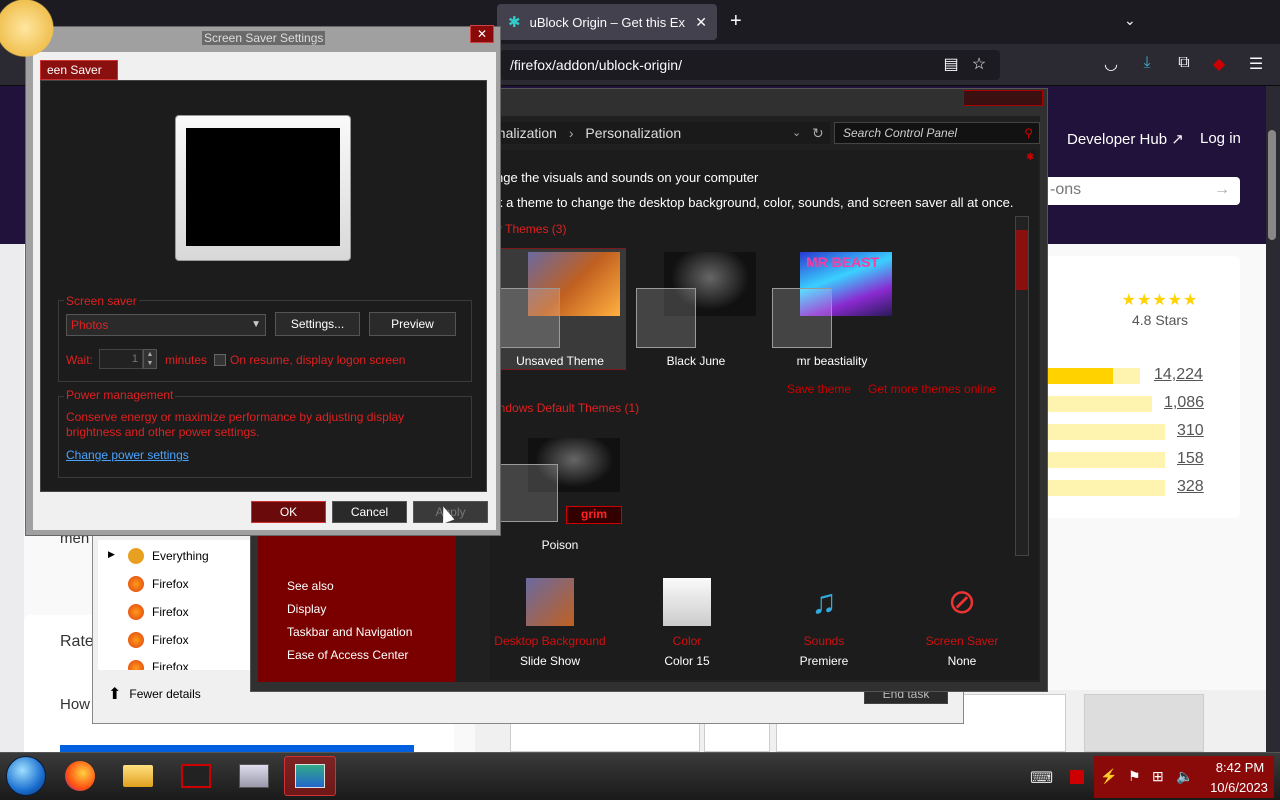  I want to click on media-app-icon, so click(196, 776).